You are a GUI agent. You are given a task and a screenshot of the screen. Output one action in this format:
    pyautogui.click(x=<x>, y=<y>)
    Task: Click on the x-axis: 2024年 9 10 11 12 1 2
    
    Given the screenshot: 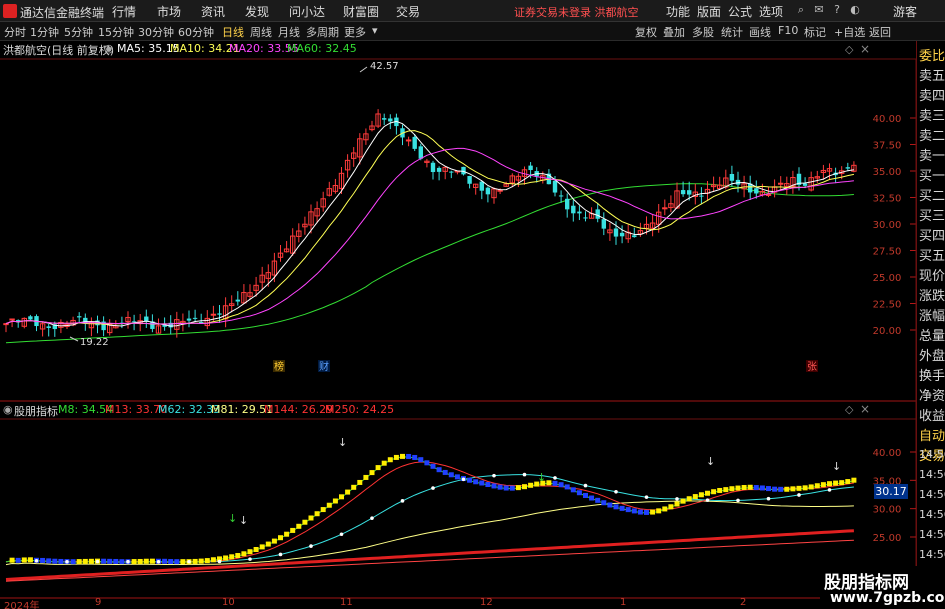 What is the action you would take?
    pyautogui.click(x=458, y=603)
    